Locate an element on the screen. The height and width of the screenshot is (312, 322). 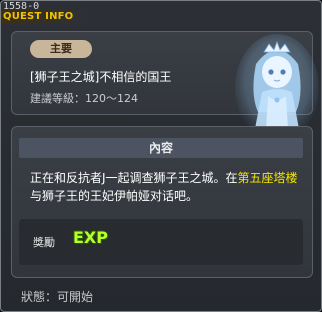
reward-box: 獎勵 EXP is located at coordinates (161, 242).